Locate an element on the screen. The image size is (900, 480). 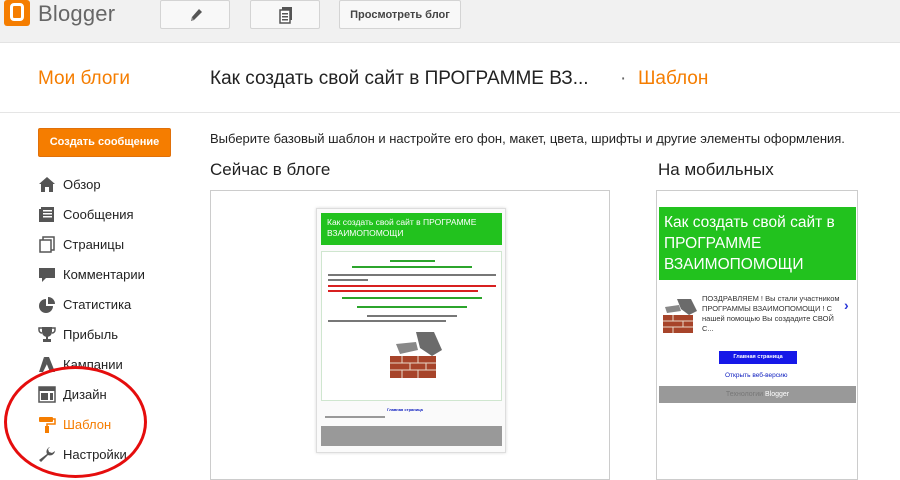
comment-icon is located at coordinates (47, 275).